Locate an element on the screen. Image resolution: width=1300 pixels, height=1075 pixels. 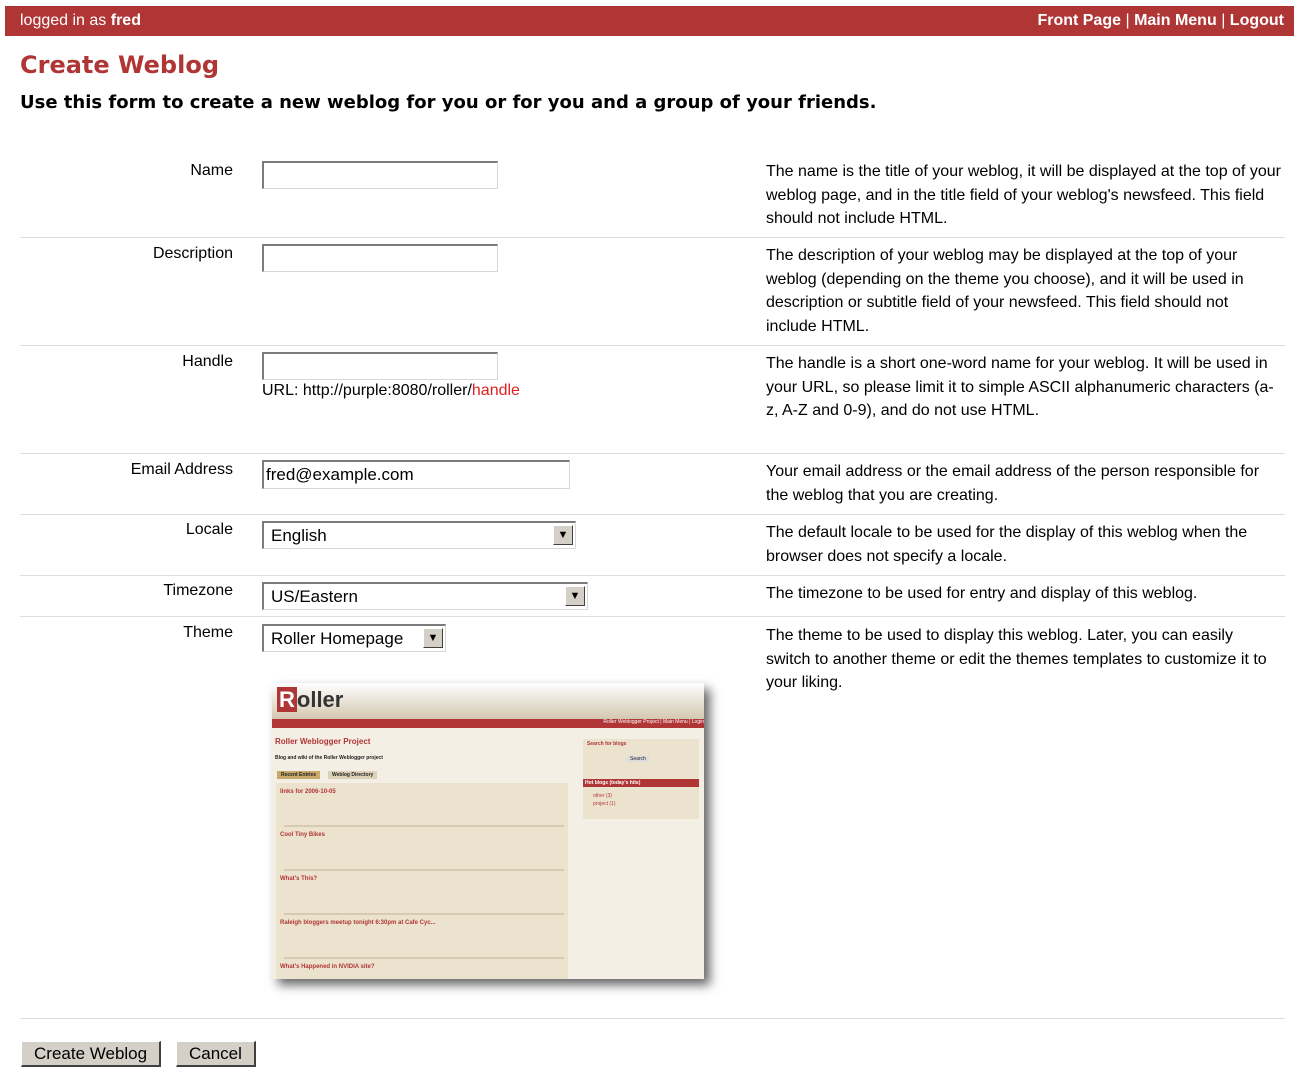
description-input is located at coordinates (380, 258).